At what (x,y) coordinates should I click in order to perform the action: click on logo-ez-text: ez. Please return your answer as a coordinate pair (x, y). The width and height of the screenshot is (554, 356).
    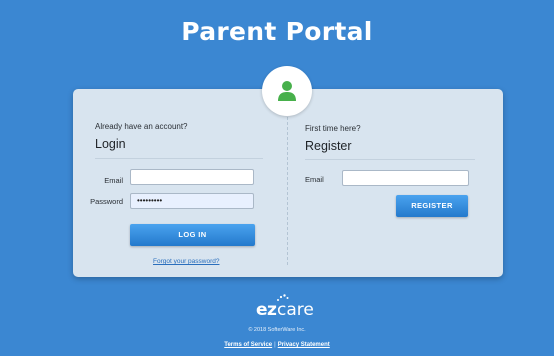
    Looking at the image, I should click on (266, 310).